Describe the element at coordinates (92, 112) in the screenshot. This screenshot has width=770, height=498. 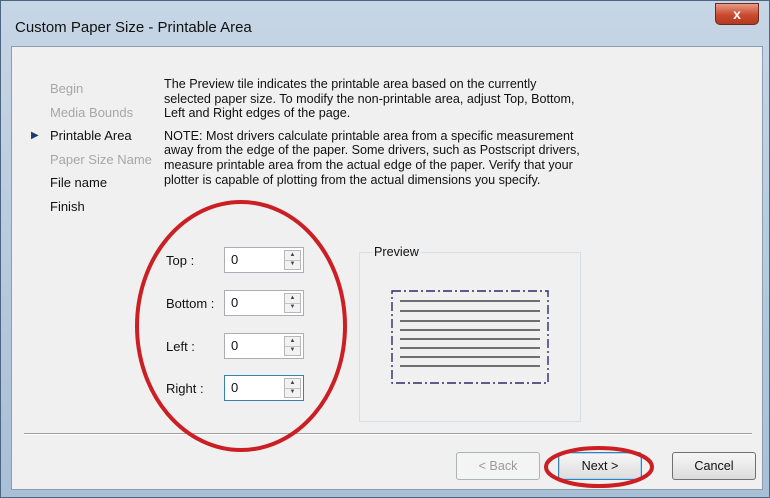
I see `step-media-bounds: Media Bounds` at that location.